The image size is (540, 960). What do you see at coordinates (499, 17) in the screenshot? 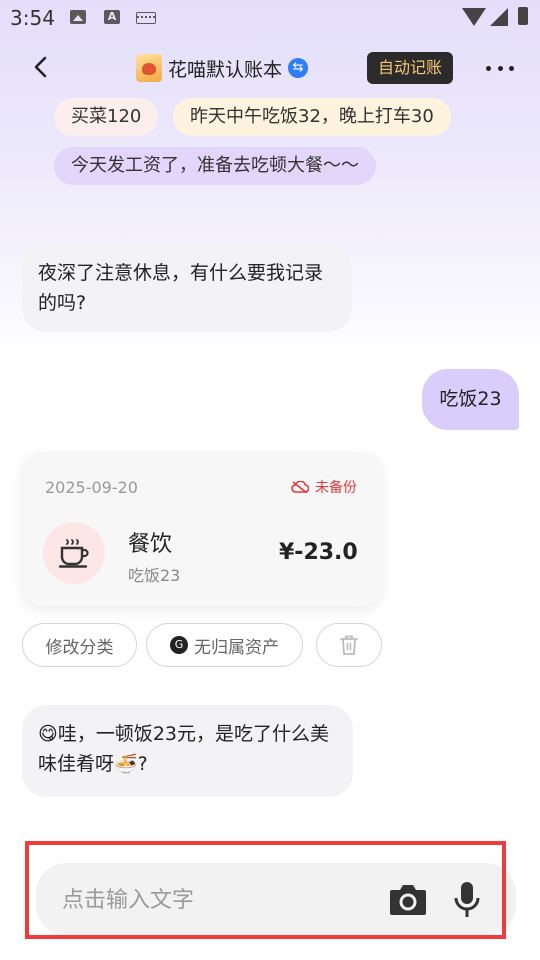
I see `signal-icon` at bounding box center [499, 17].